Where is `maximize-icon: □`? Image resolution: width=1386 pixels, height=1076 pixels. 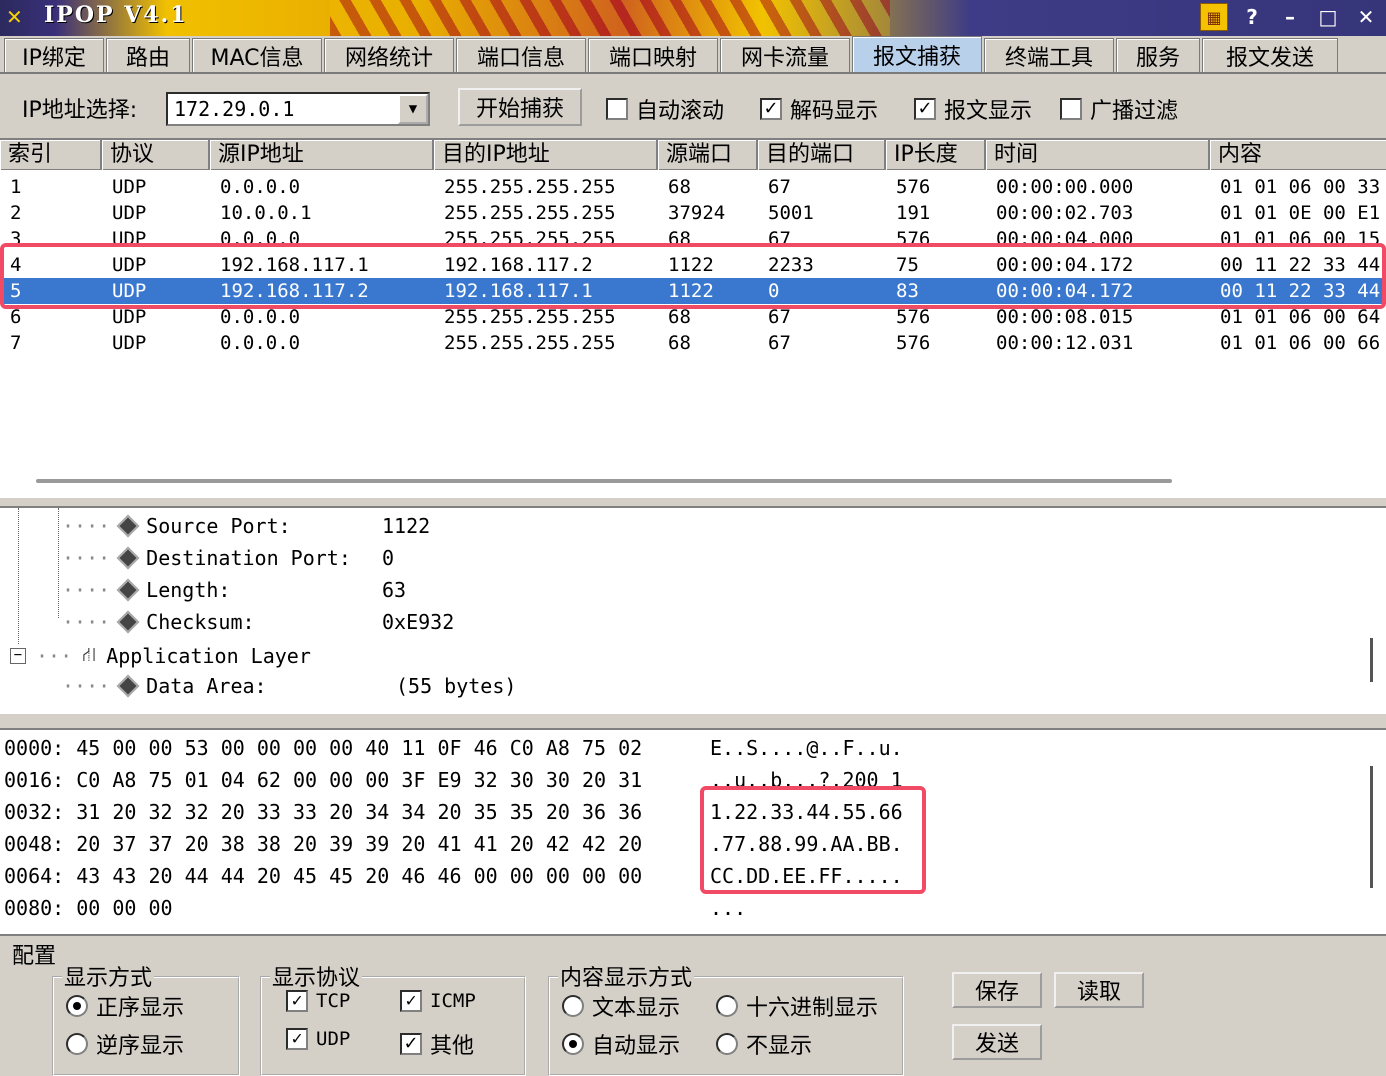
maximize-icon: □ is located at coordinates (1328, 17).